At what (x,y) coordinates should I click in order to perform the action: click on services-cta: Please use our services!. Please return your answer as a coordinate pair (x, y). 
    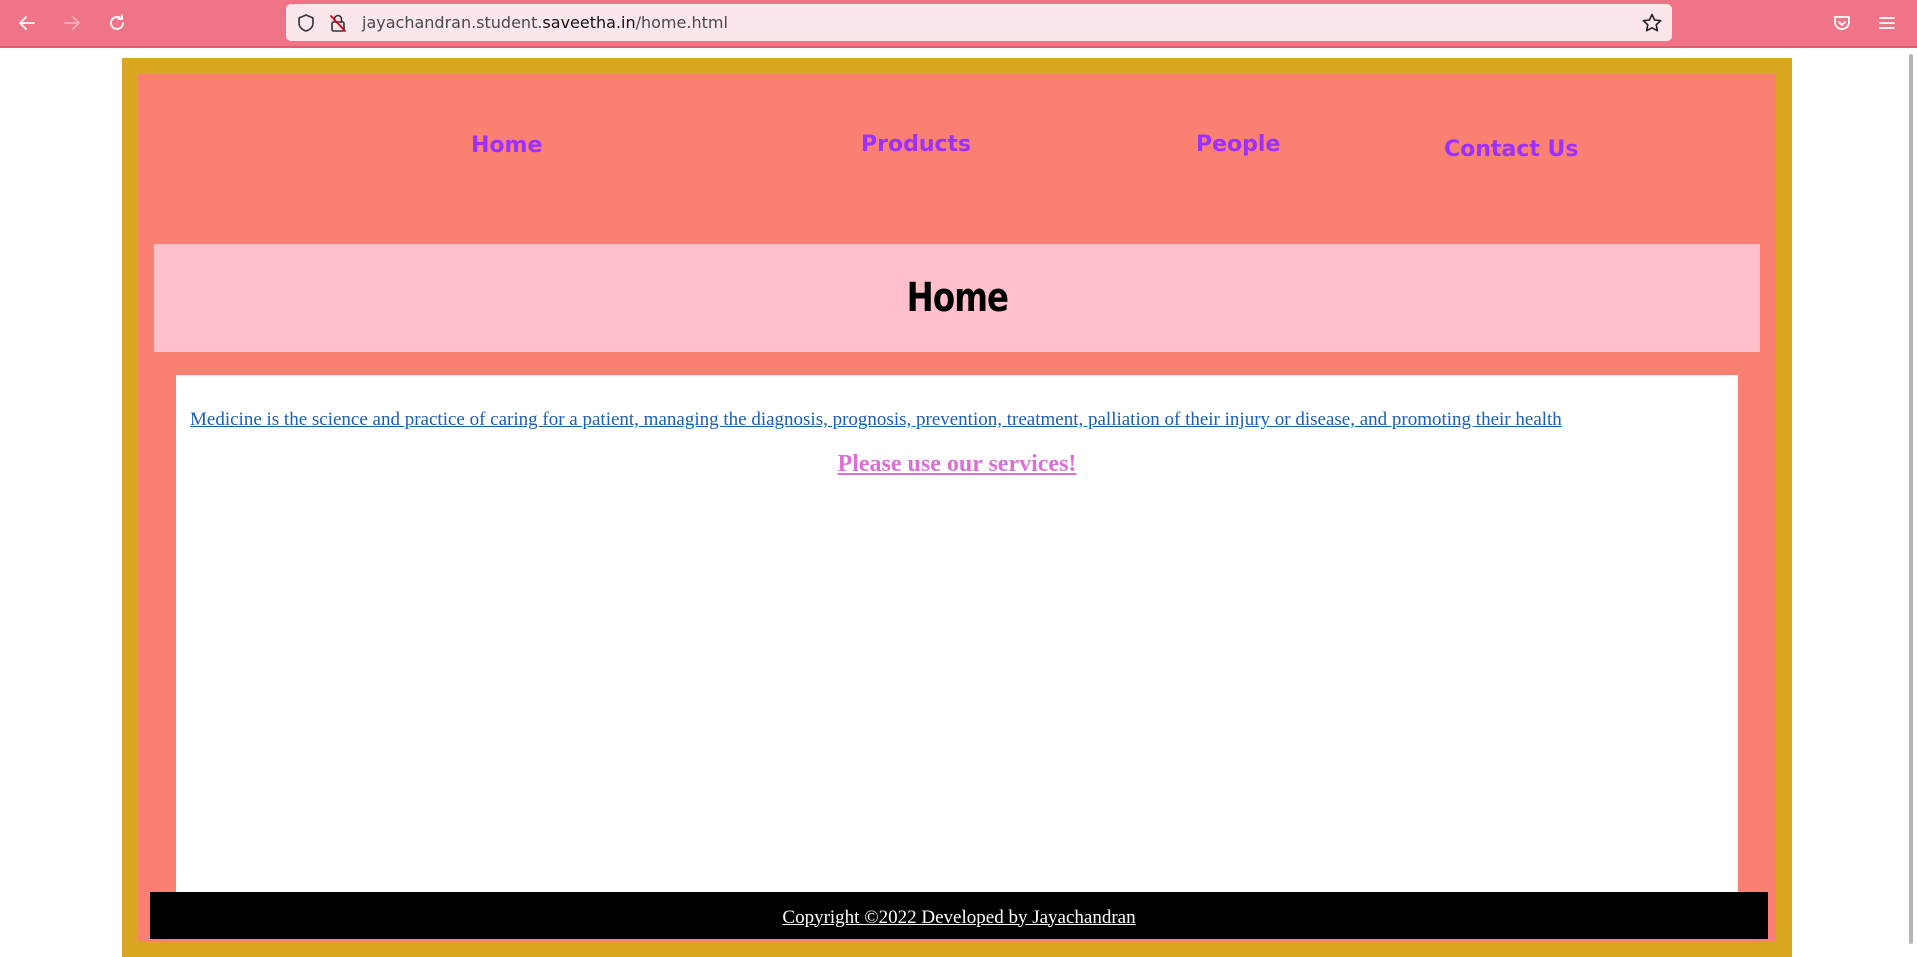
    Looking at the image, I should click on (957, 464).